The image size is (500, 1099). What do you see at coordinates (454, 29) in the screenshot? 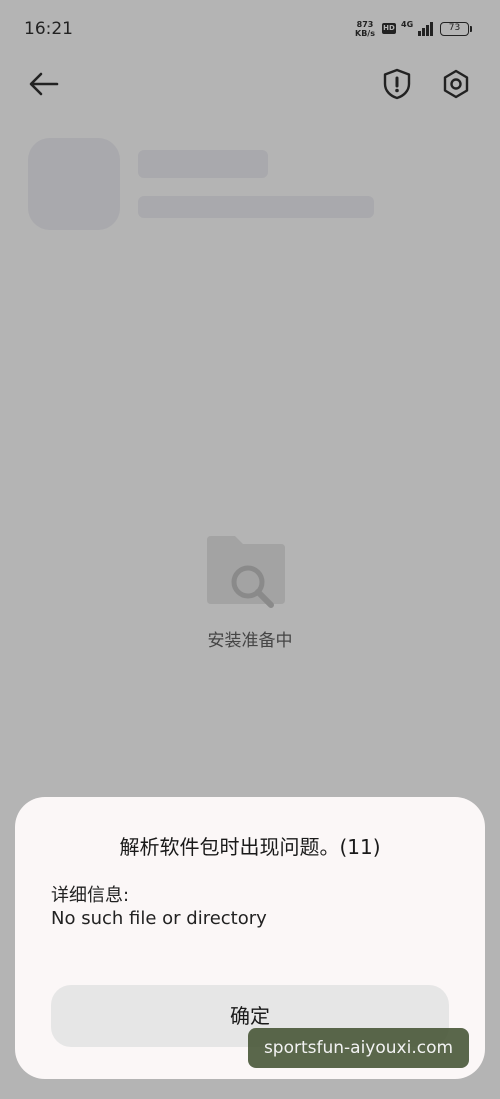
I see `battery-icon: 73` at bounding box center [454, 29].